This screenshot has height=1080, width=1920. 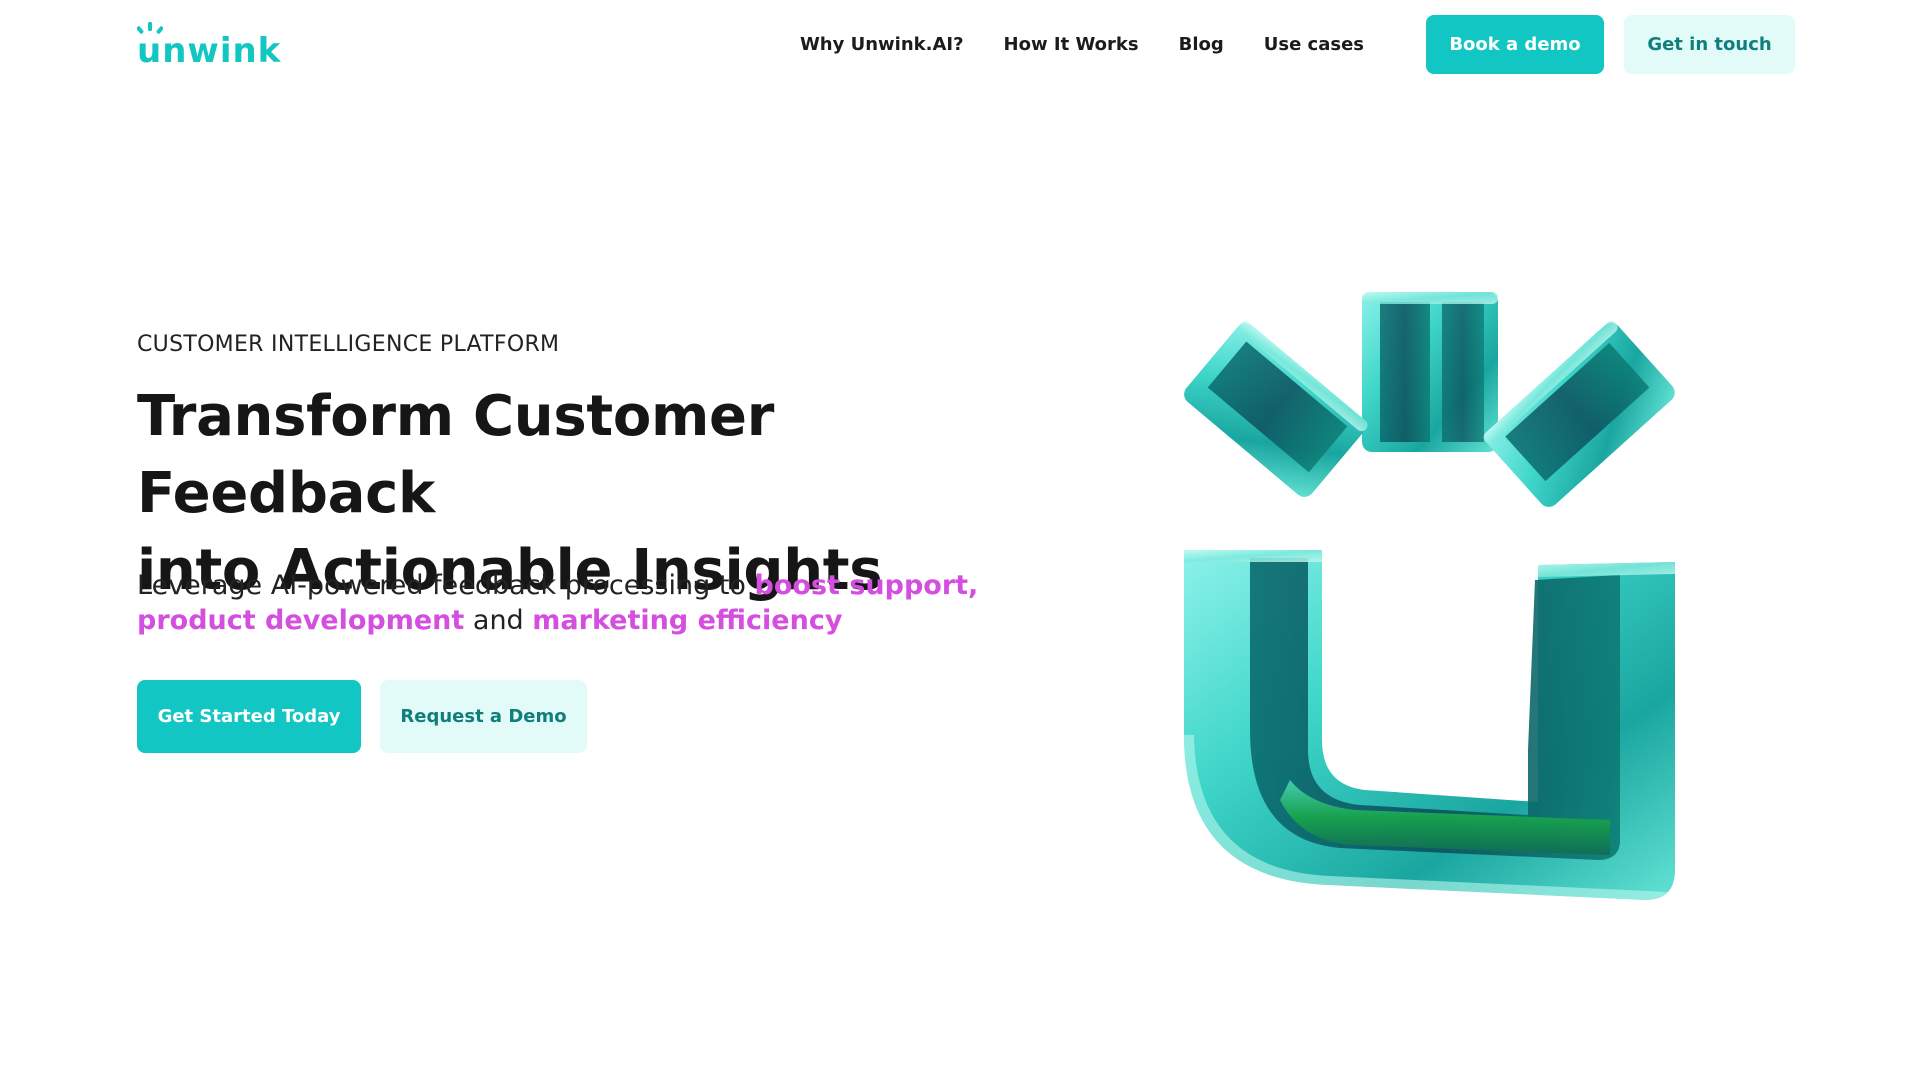 I want to click on hero-eyebrow: CUSTOMER INTELLIGENCE PLATFORM, so click(x=348, y=344).